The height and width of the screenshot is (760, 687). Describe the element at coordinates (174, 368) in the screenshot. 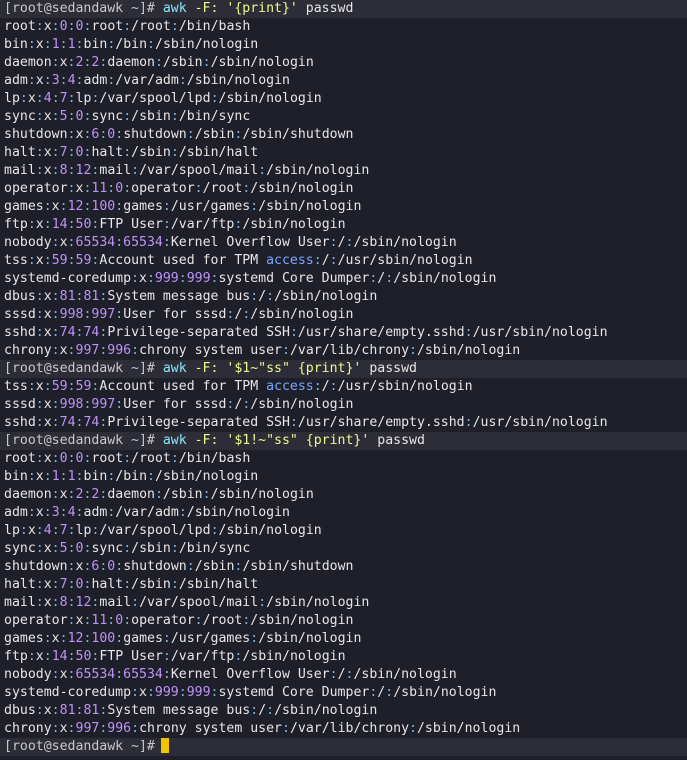

I see `command-name: awk` at that location.